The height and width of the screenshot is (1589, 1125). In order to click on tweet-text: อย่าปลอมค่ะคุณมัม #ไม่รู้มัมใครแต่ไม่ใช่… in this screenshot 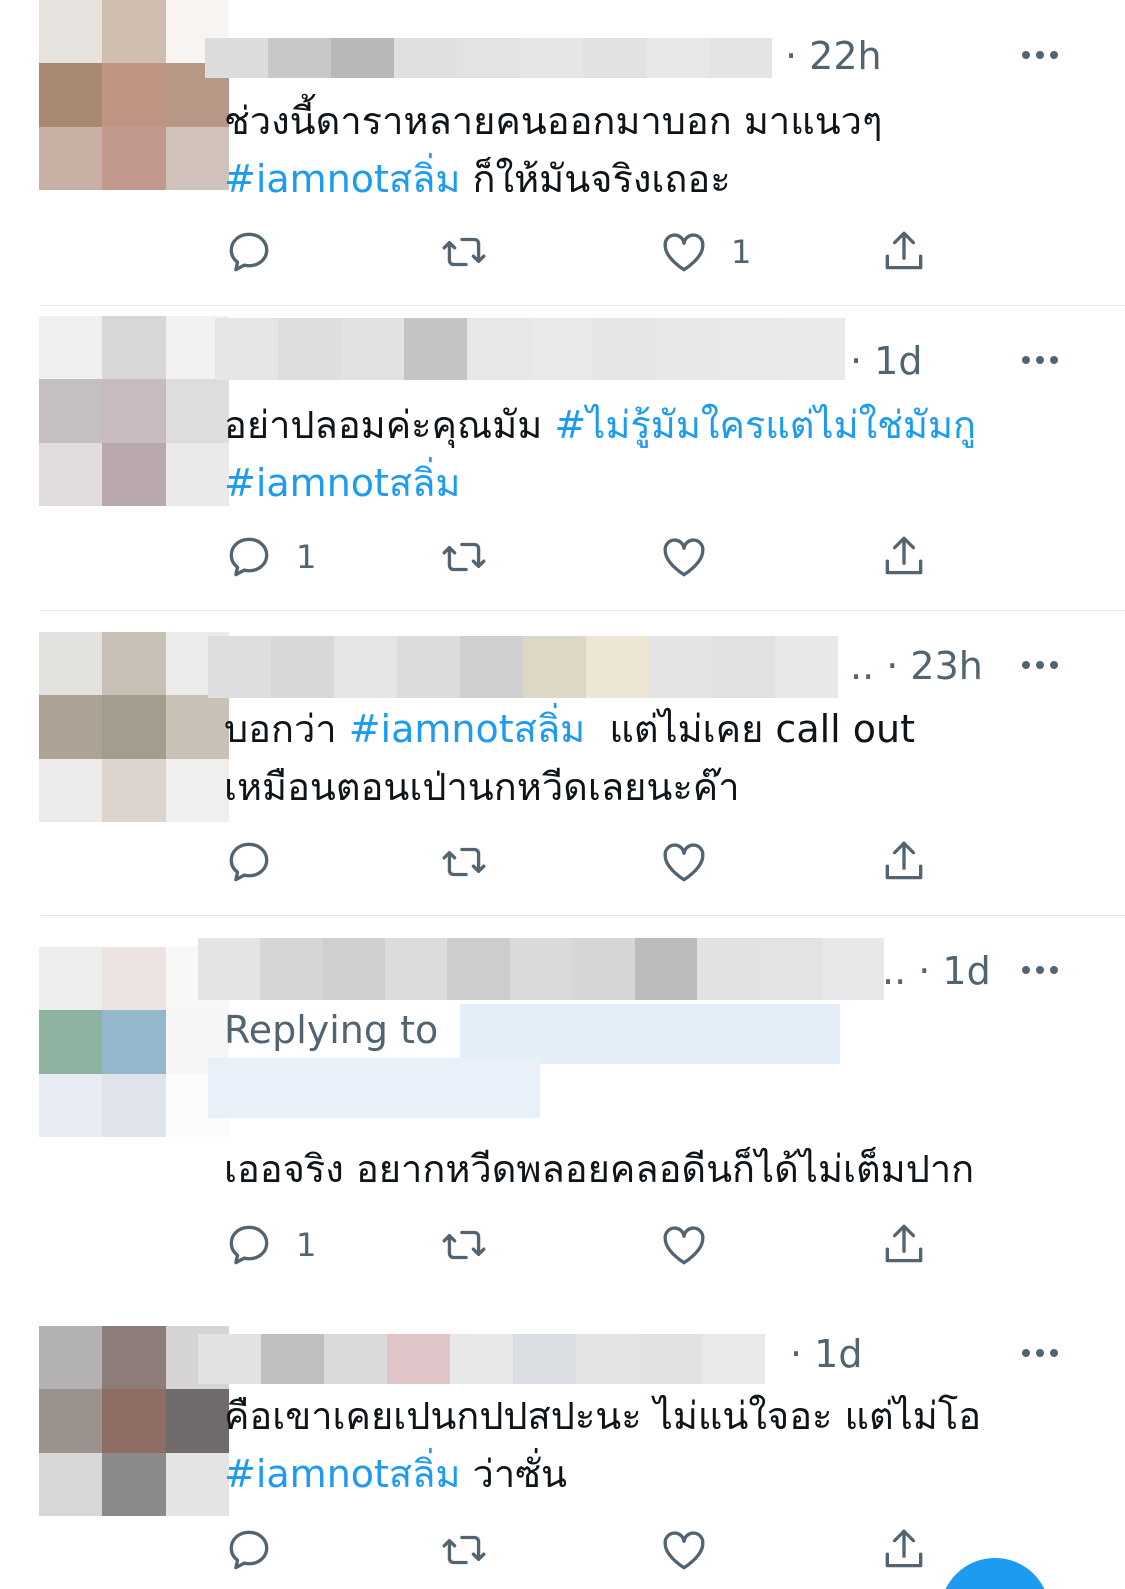, I will do `click(659, 454)`.